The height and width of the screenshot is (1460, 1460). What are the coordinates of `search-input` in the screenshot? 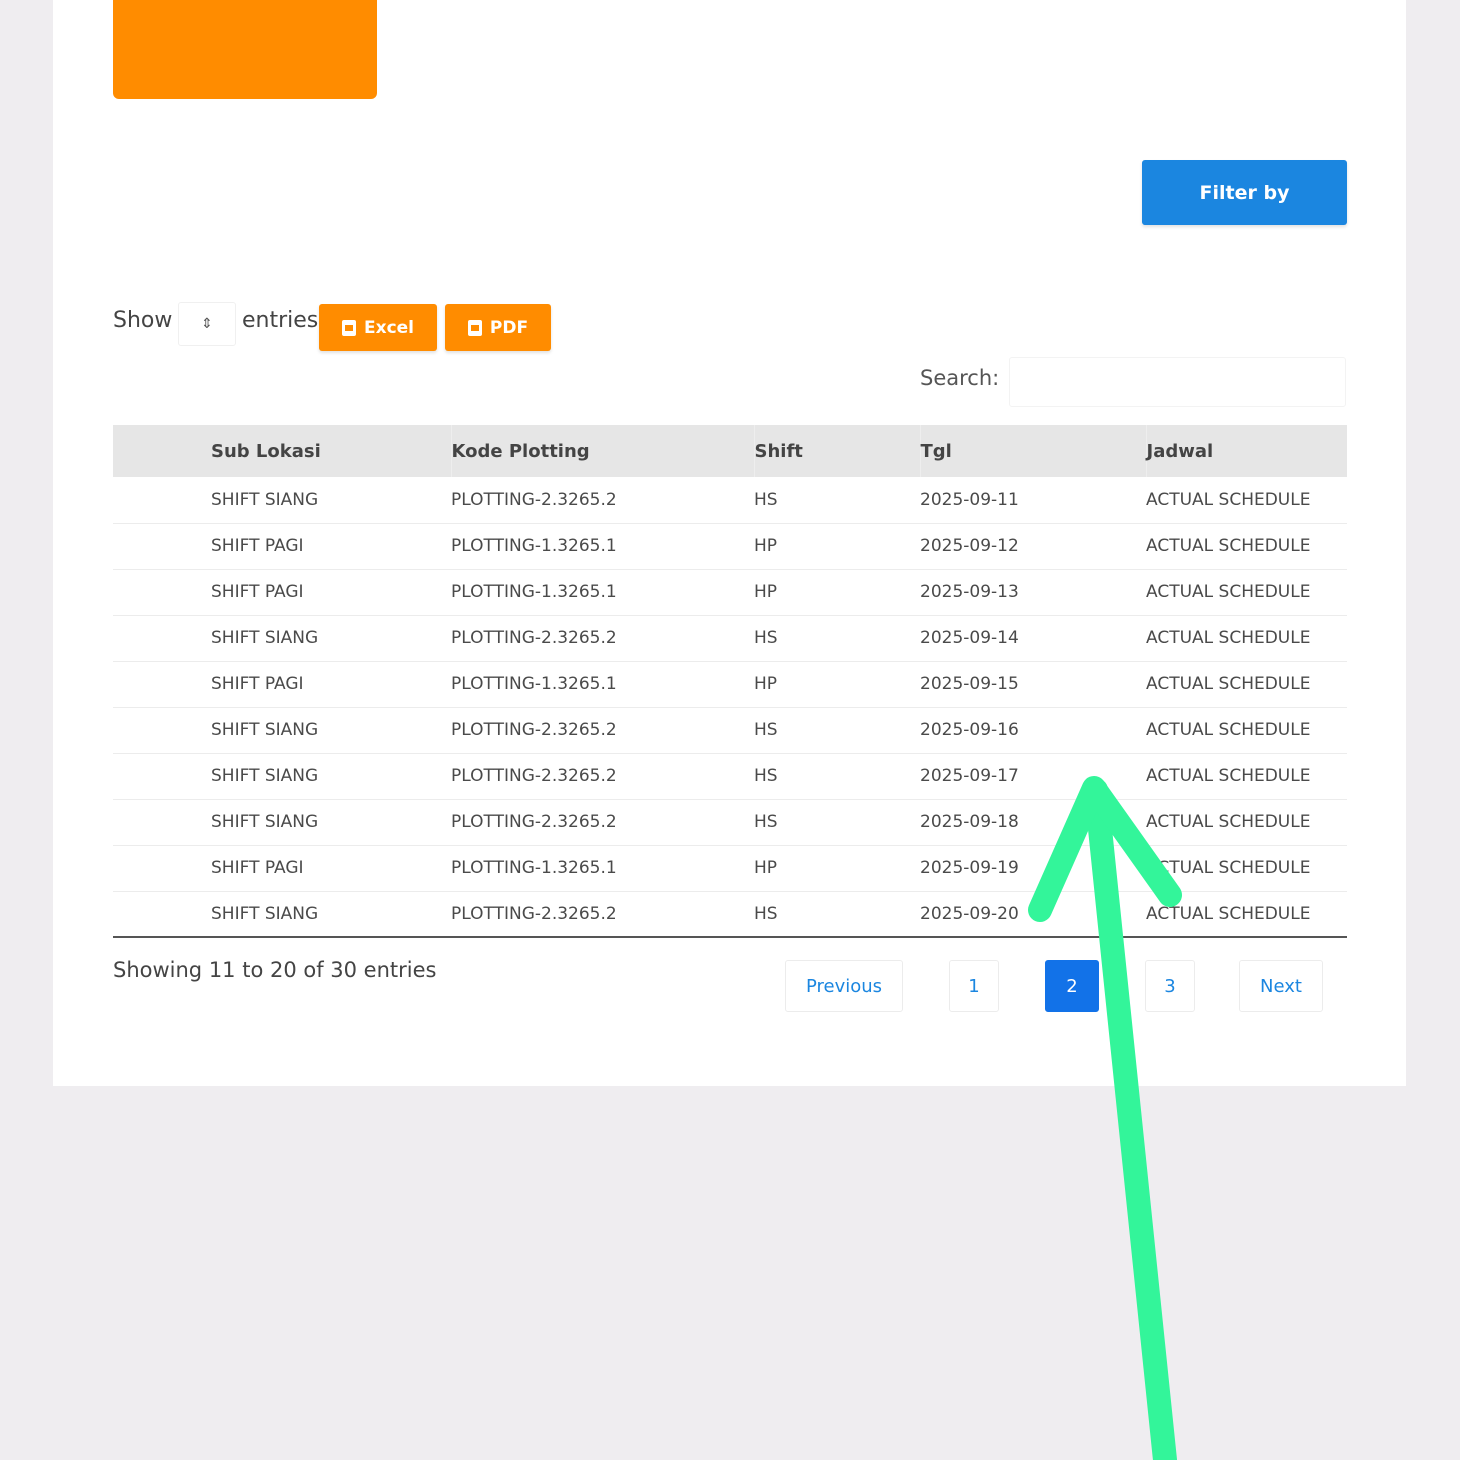 It's located at (1177, 382).